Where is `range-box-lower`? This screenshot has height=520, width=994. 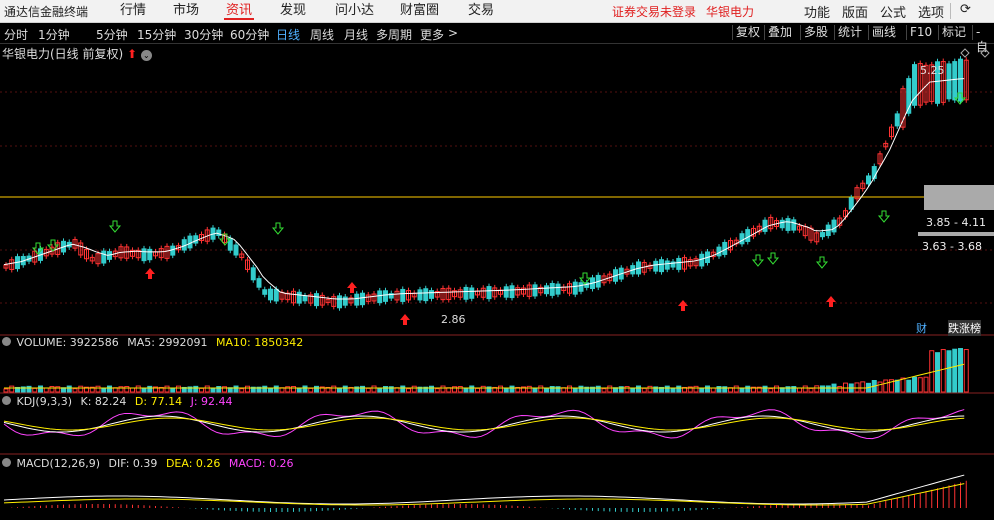
range-box-lower is located at coordinates (956, 234).